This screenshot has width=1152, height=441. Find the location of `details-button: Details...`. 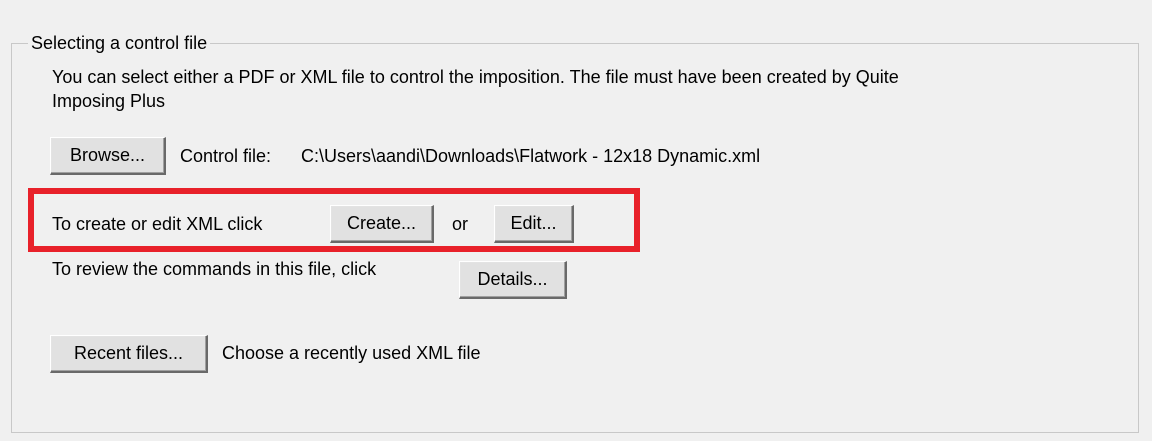

details-button: Details... is located at coordinates (513, 280).